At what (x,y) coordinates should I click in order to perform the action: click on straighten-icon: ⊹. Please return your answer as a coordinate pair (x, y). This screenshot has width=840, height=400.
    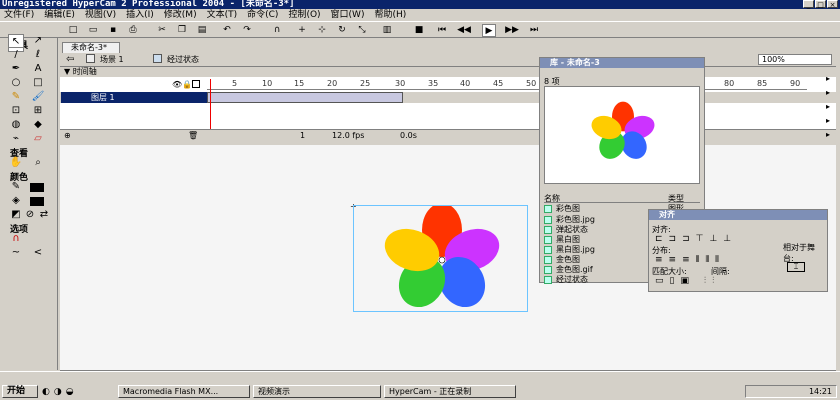
    Looking at the image, I should click on (322, 30).